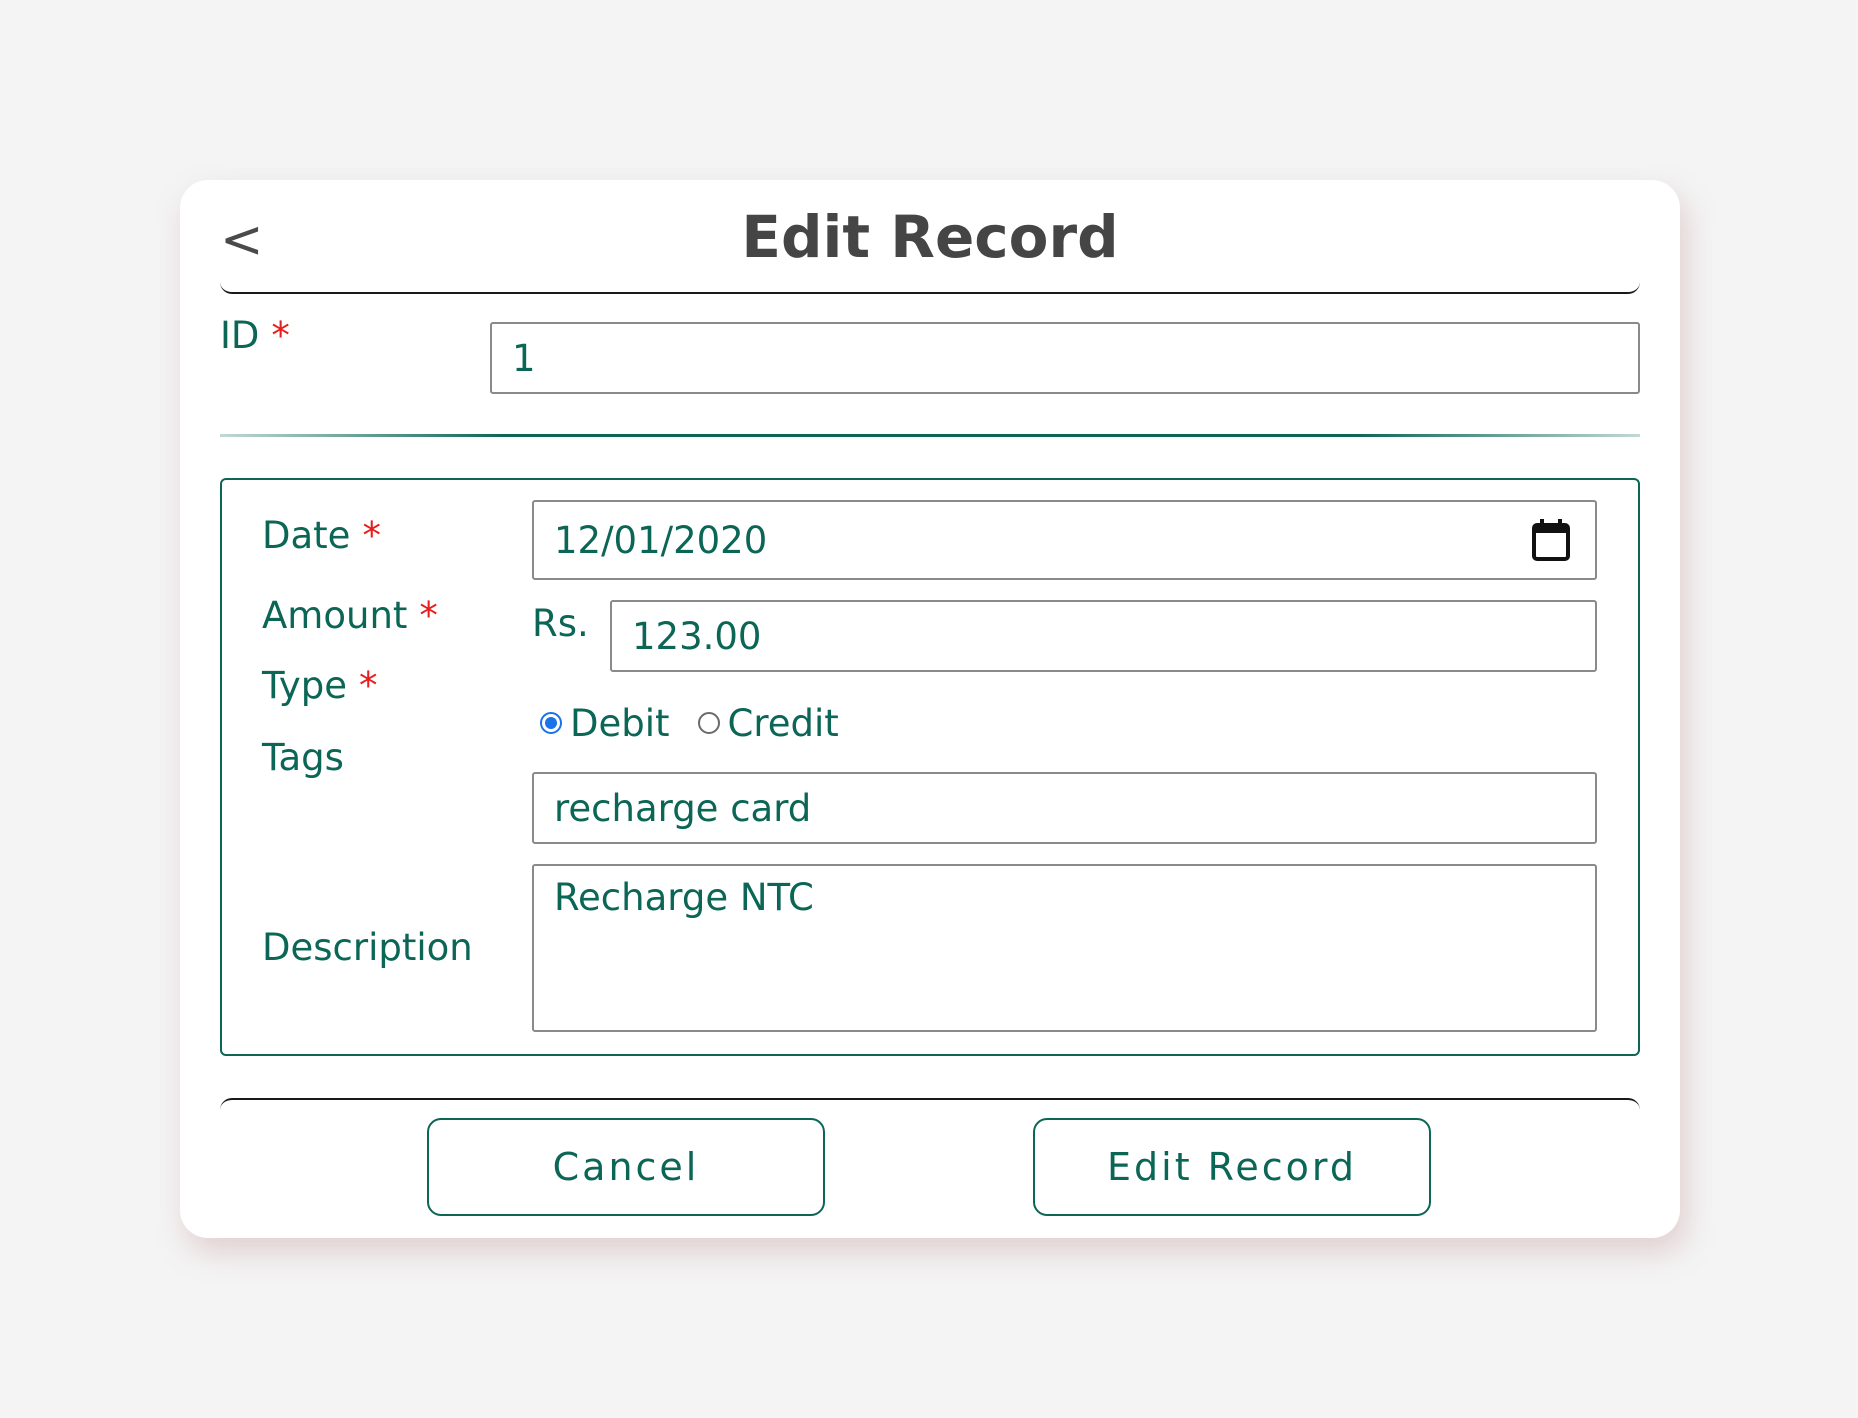  I want to click on date-label: Date, so click(306, 535).